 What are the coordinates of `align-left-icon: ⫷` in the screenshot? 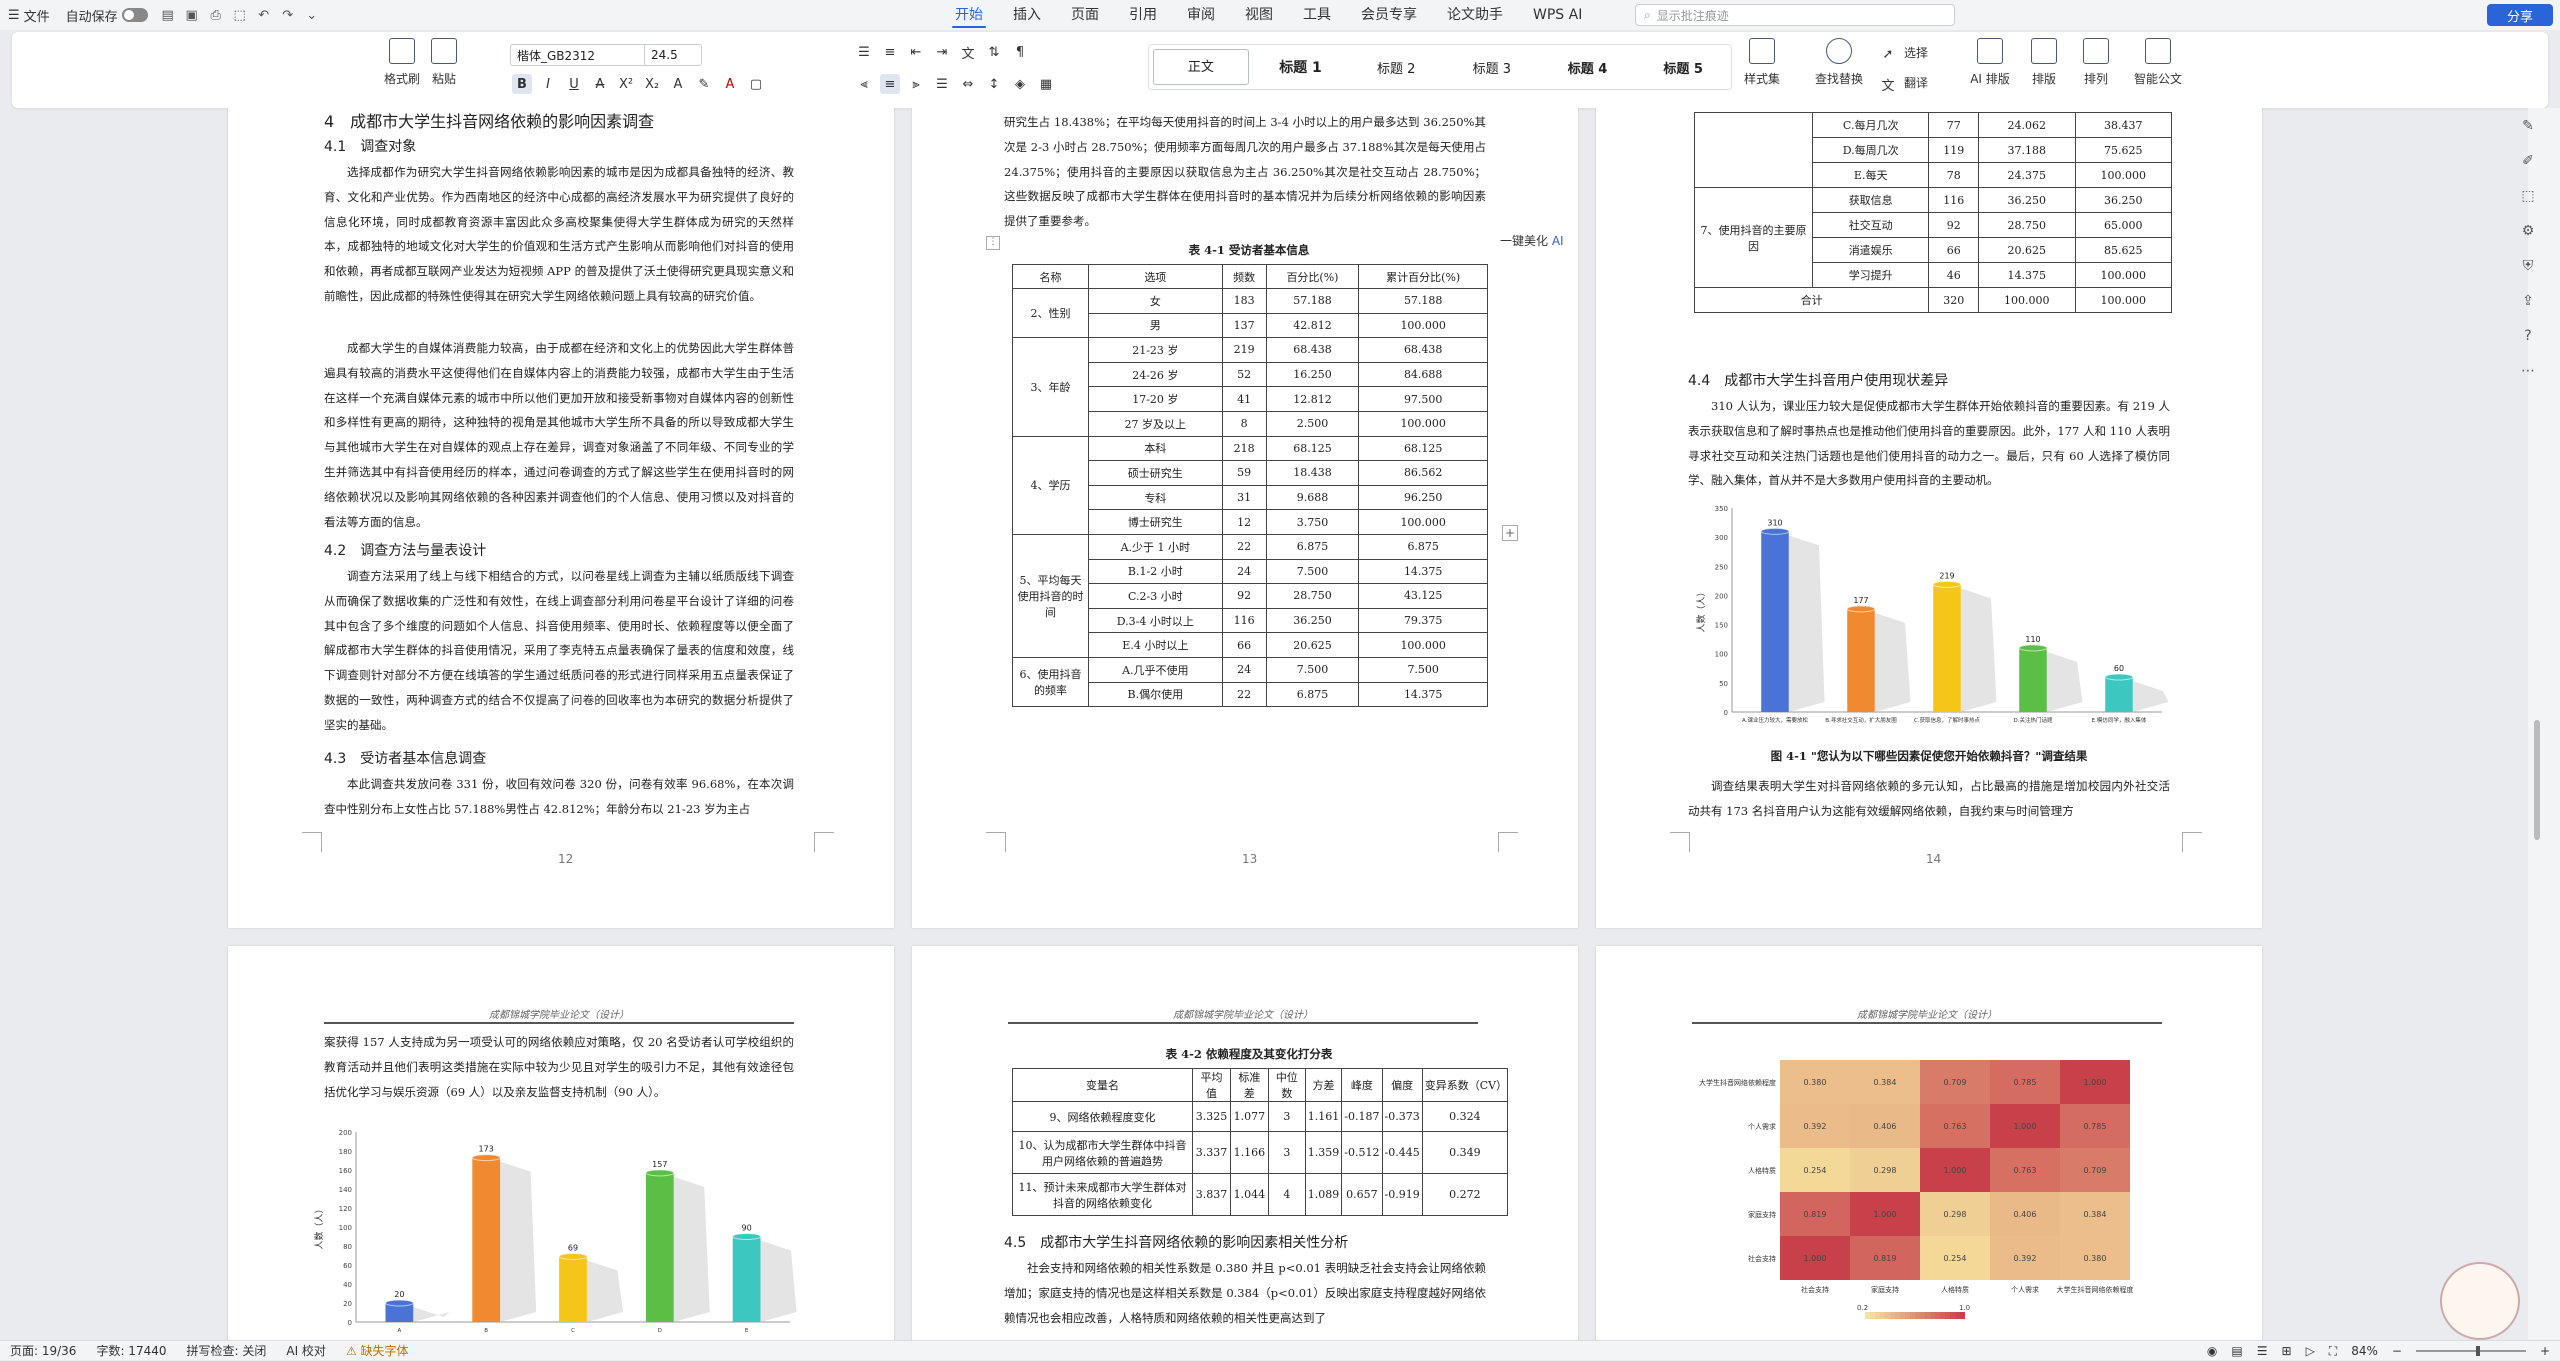 It's located at (864, 84).